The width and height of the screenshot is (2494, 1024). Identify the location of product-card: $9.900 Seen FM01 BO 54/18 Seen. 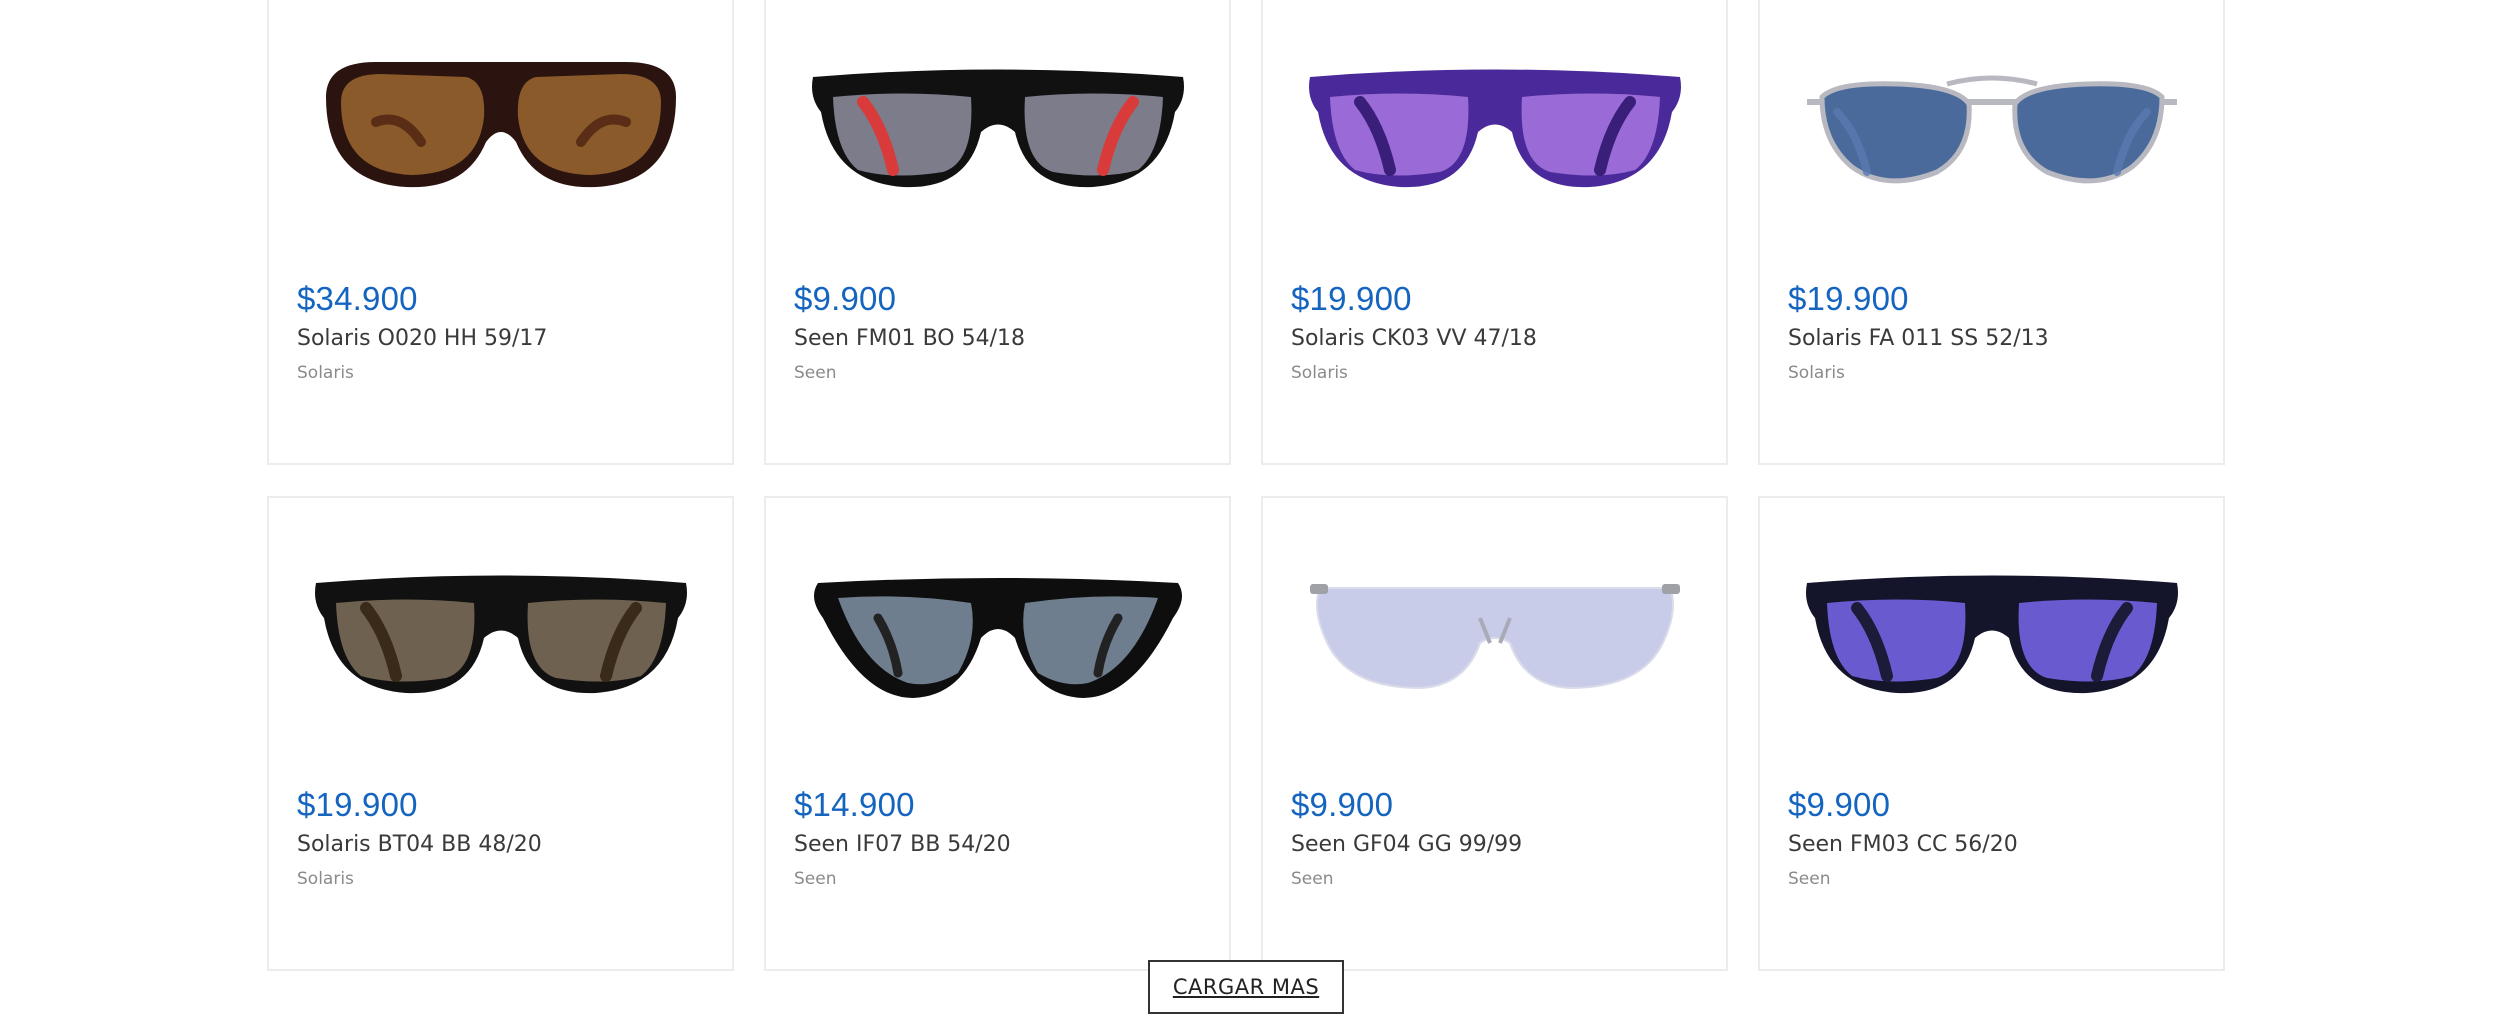
(997, 232).